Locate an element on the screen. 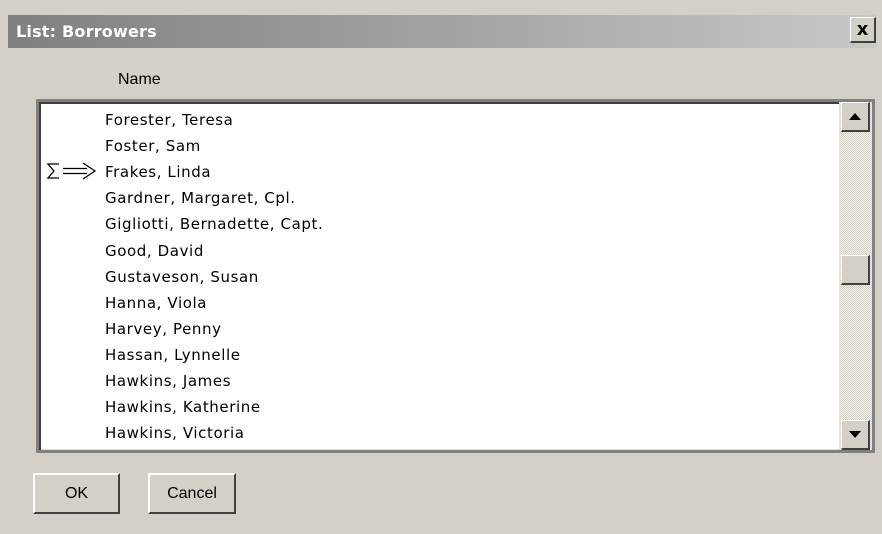  close-button: x is located at coordinates (863, 30).